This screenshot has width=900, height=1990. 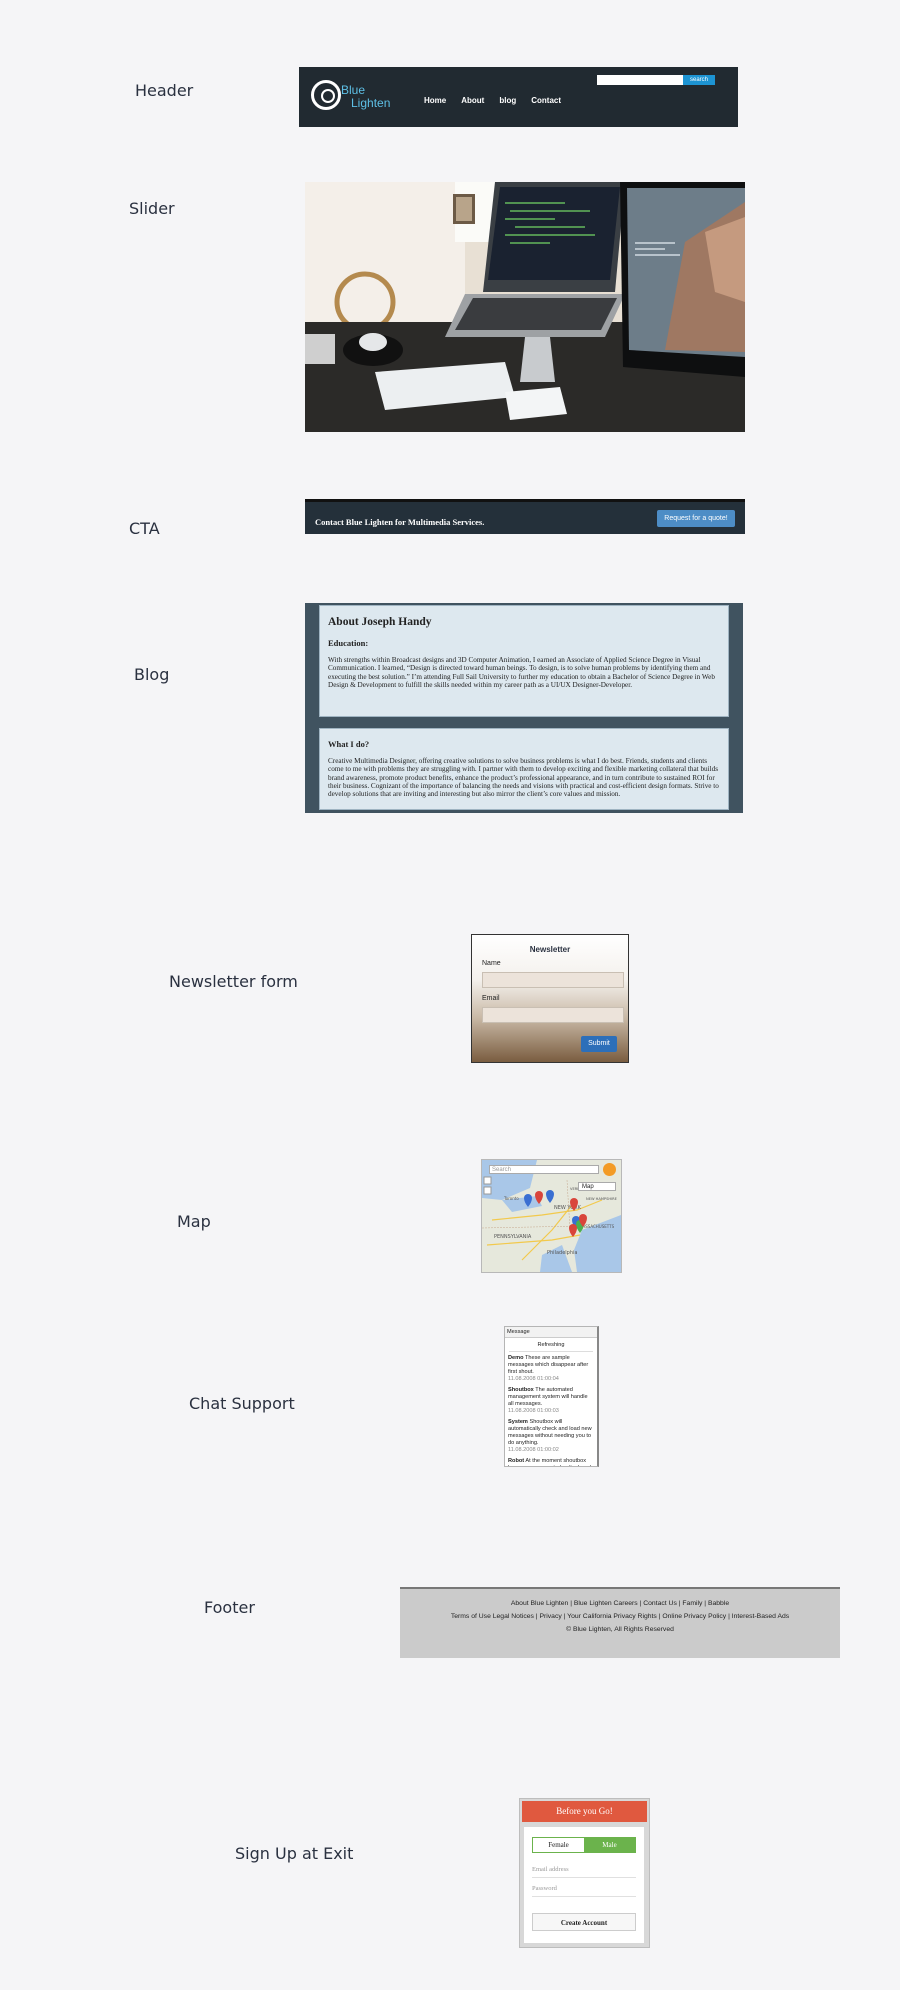 I want to click on create-account-button: Create Account, so click(x=584, y=1922).